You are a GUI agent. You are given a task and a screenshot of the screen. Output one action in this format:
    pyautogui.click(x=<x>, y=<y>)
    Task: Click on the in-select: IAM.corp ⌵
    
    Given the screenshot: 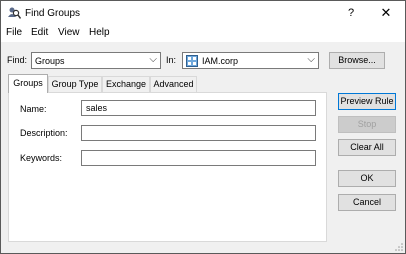 What is the action you would take?
    pyautogui.click(x=250, y=60)
    